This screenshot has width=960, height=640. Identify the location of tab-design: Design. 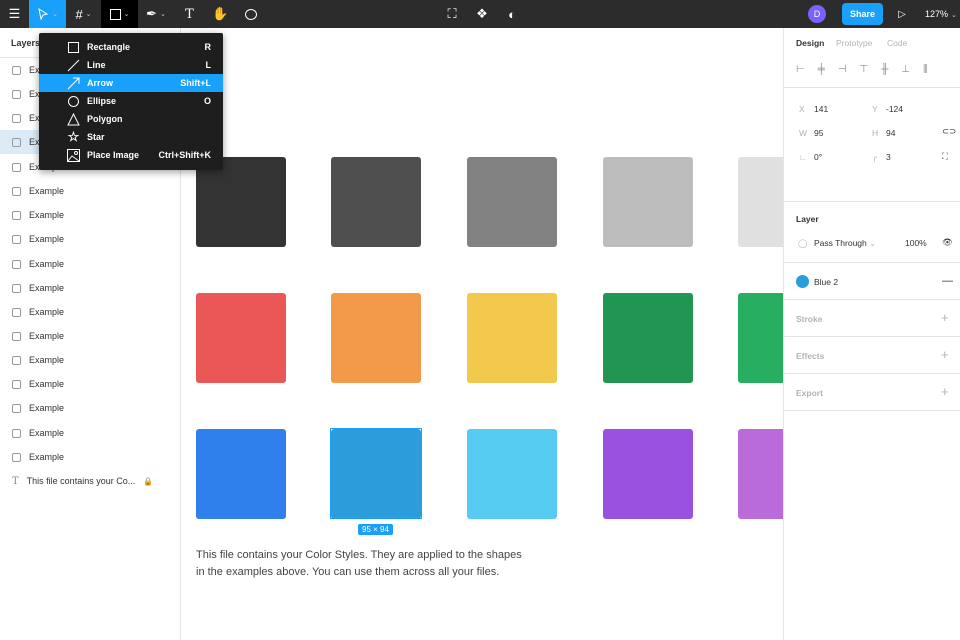
(810, 43).